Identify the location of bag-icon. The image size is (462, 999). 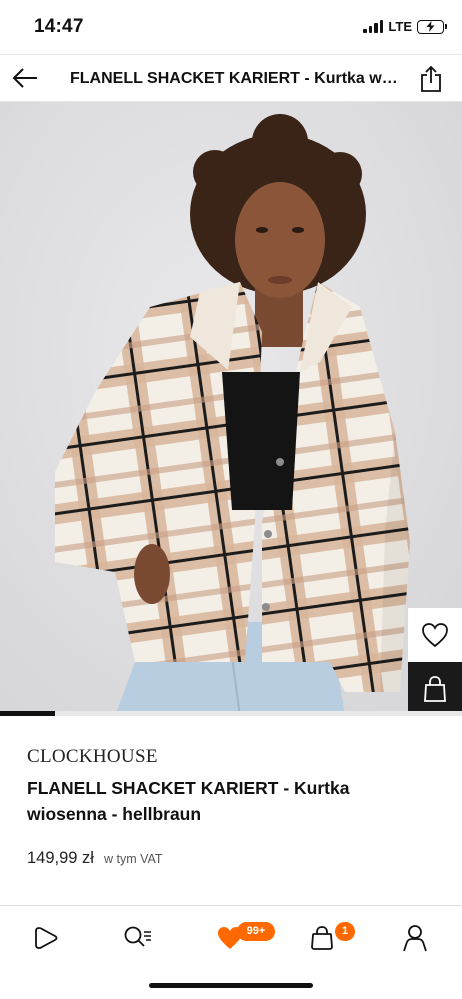
(322, 938).